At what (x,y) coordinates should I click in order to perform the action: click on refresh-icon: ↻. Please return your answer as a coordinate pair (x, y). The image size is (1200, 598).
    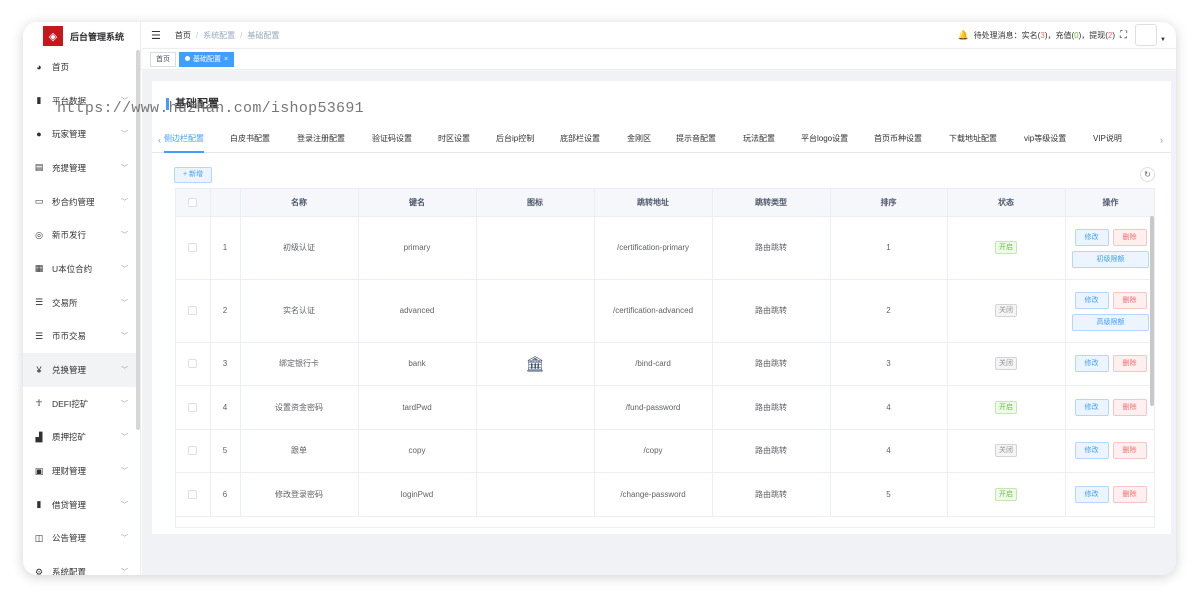
    Looking at the image, I should click on (1147, 174).